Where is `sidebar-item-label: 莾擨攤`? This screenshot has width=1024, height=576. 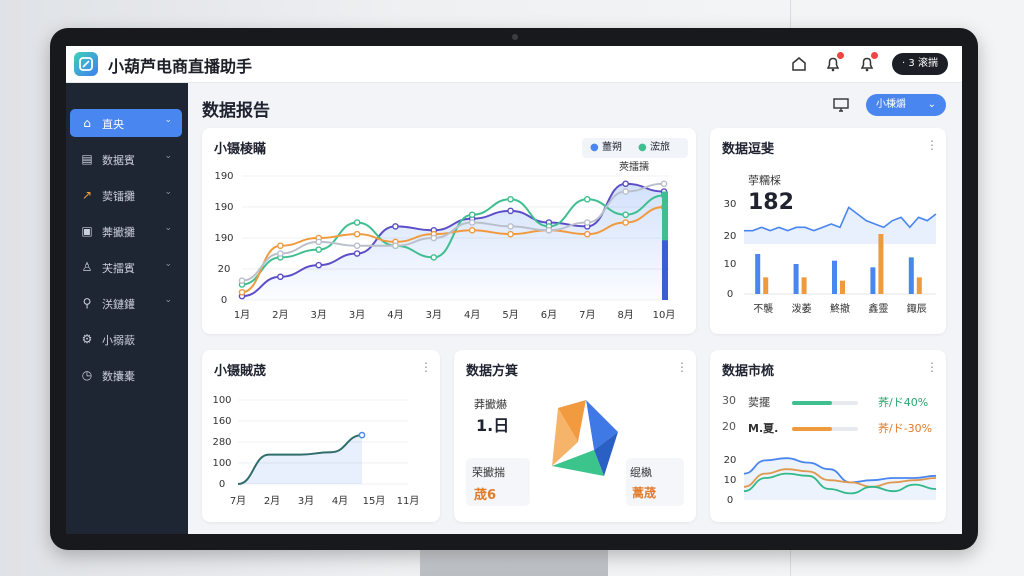
sidebar-item-label: 莾擨攤 is located at coordinates (118, 232).